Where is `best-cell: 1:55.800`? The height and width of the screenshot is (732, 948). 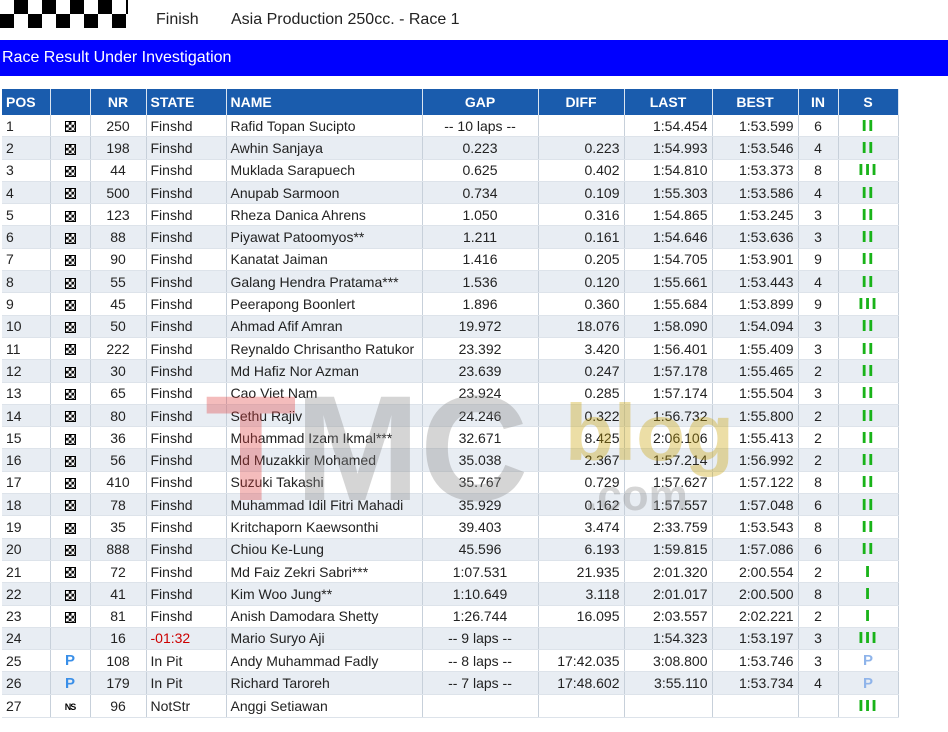
best-cell: 1:55.800 is located at coordinates (755, 416).